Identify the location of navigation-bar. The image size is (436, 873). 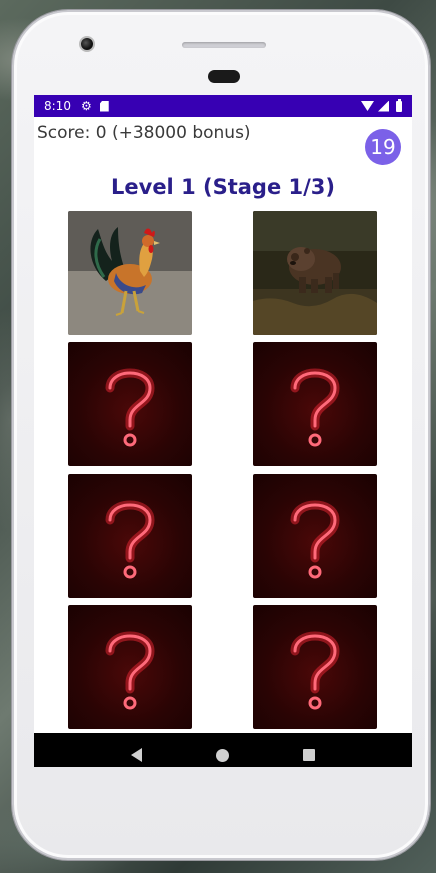
(223, 750).